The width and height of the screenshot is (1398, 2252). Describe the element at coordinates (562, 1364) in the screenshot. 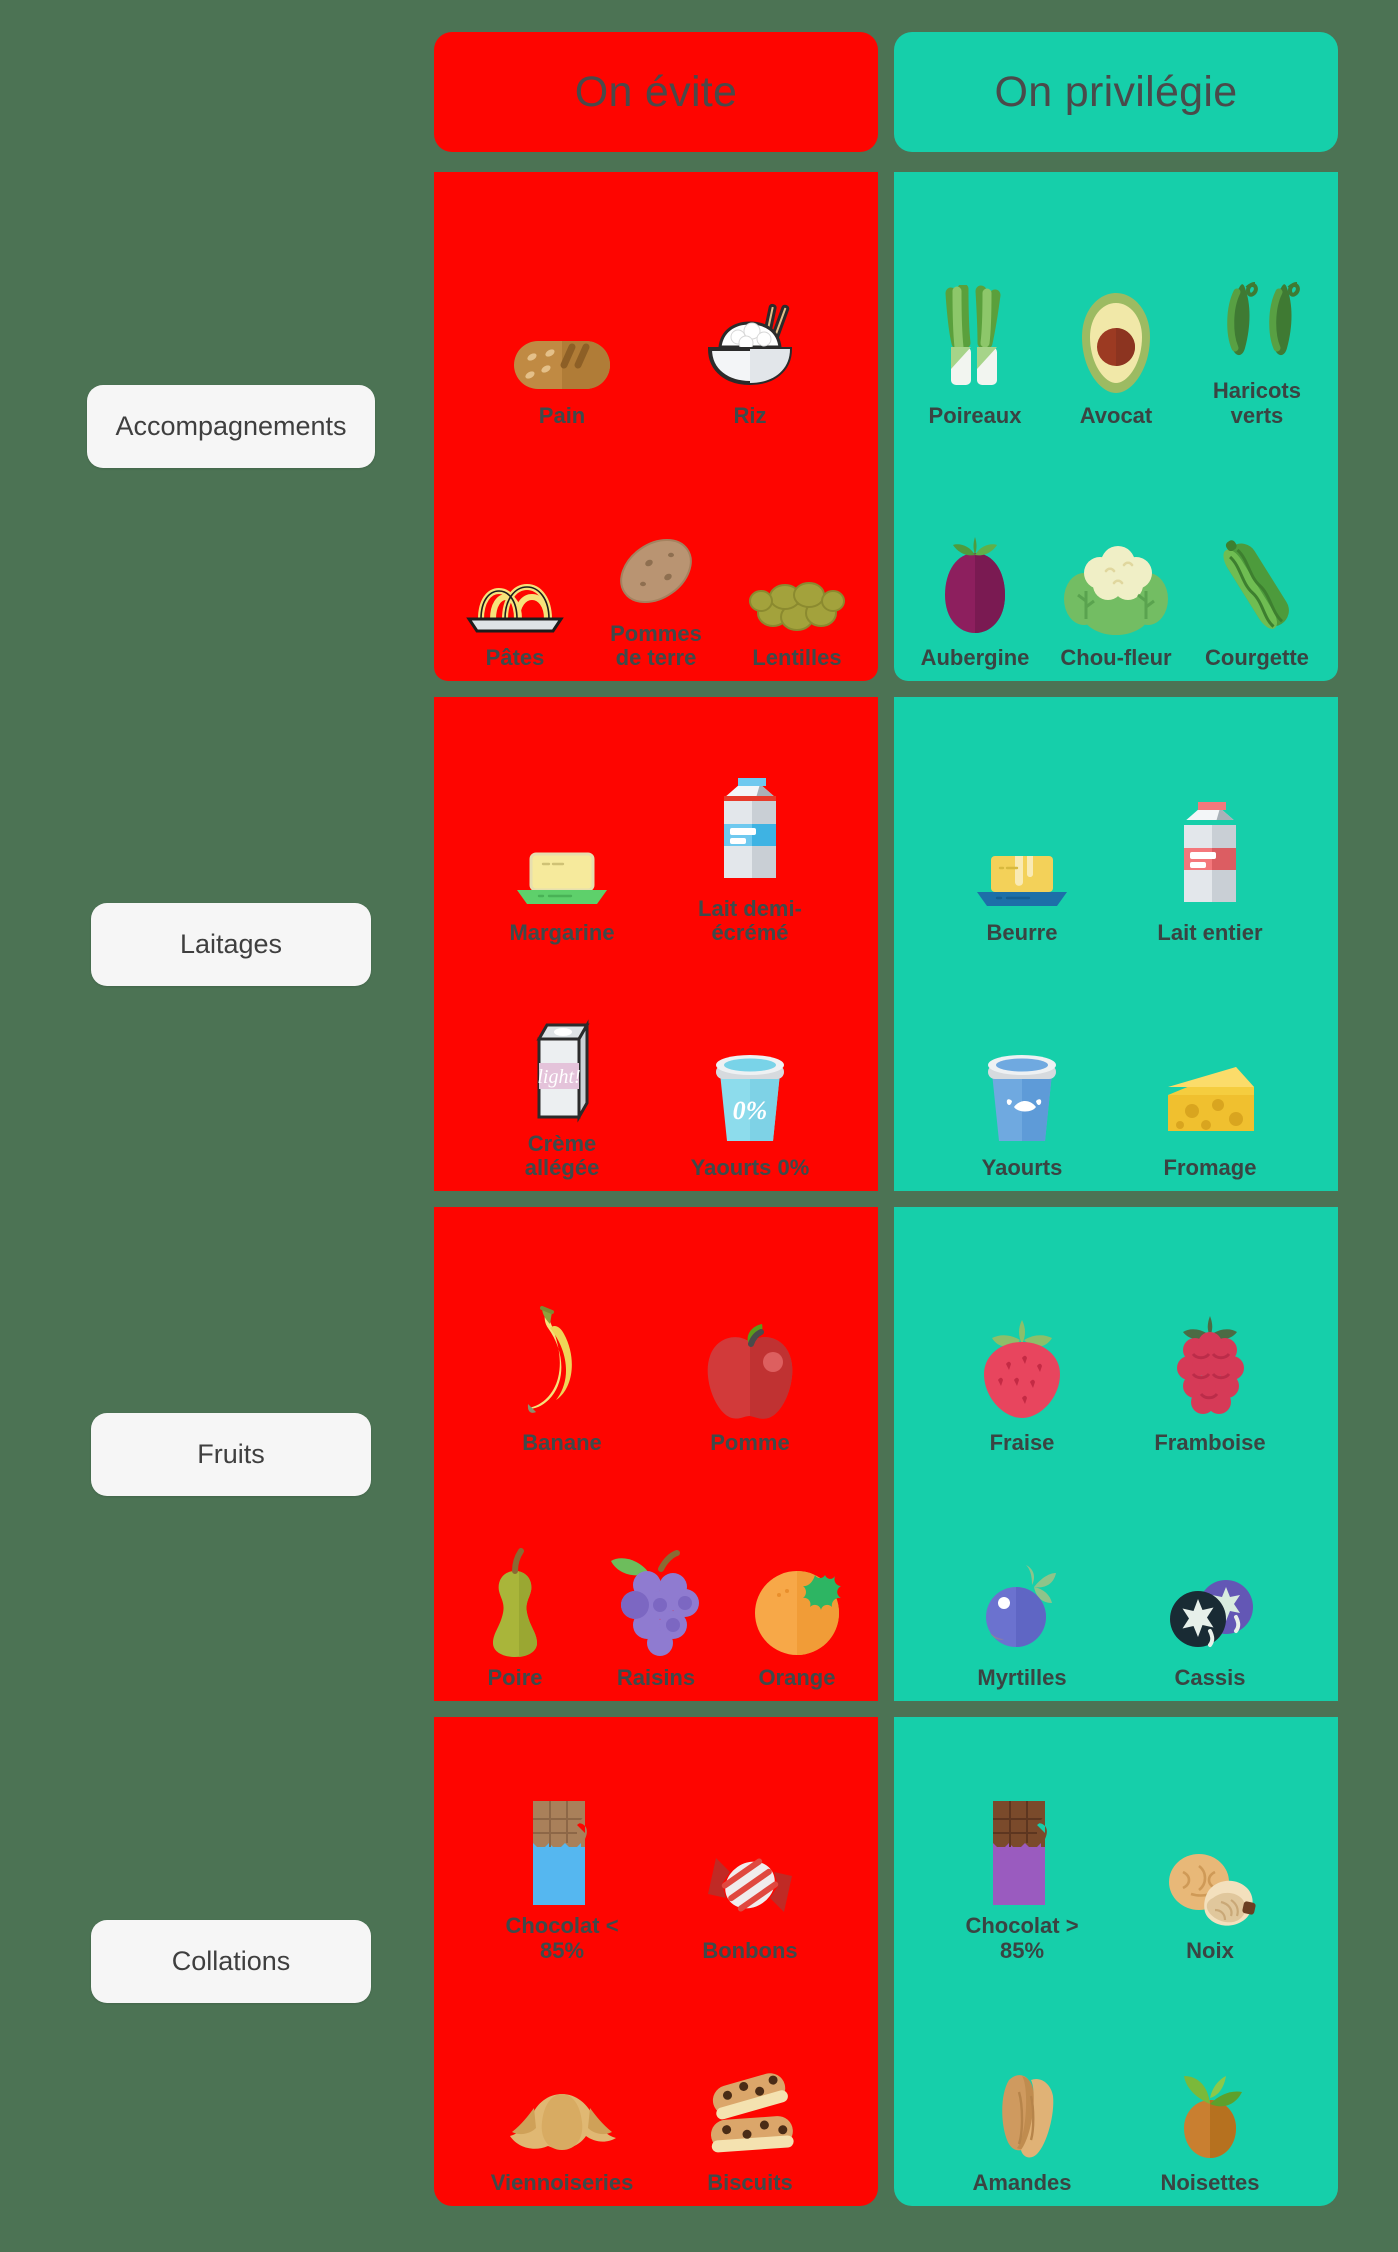

I see `banana-icon` at that location.